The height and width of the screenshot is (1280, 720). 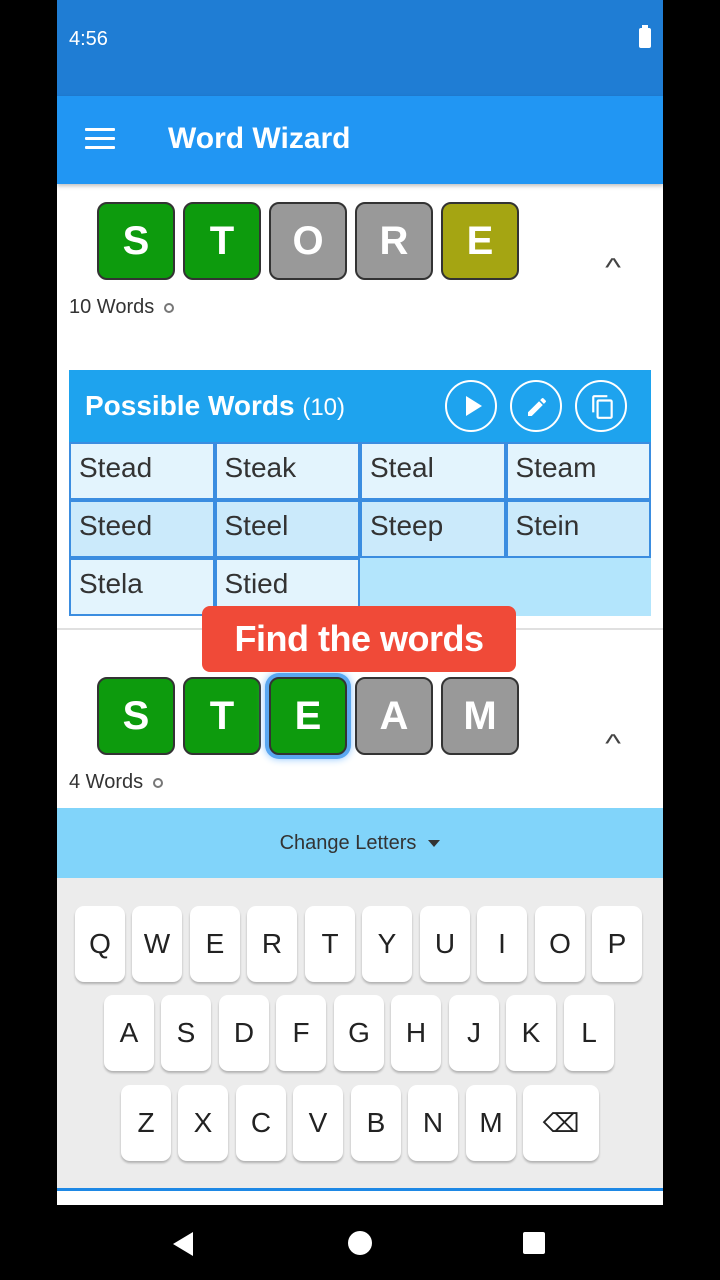 I want to click on edit-button, so click(x=536, y=406).